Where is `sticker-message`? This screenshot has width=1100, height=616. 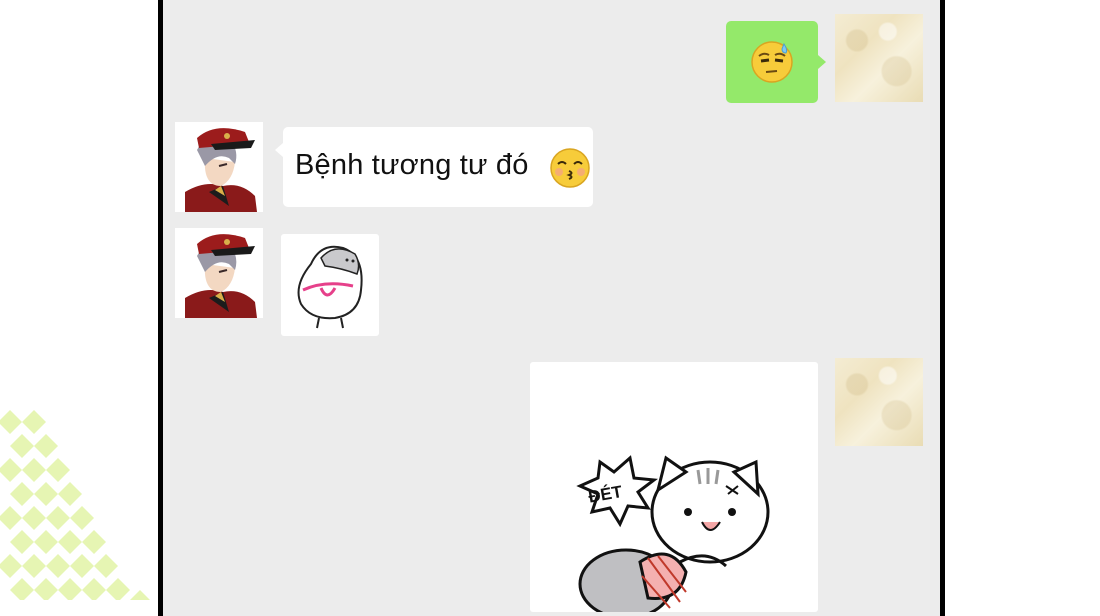
sticker-message is located at coordinates (330, 285).